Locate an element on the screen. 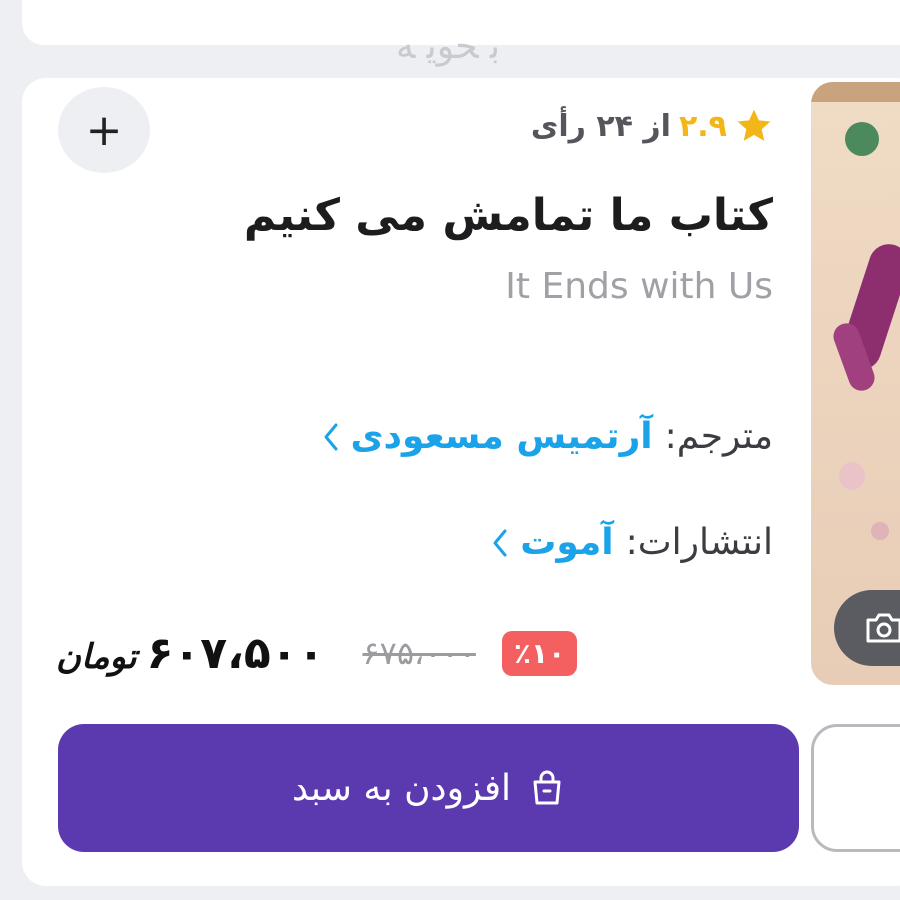  shopping-bag-icon is located at coordinates (547, 788).